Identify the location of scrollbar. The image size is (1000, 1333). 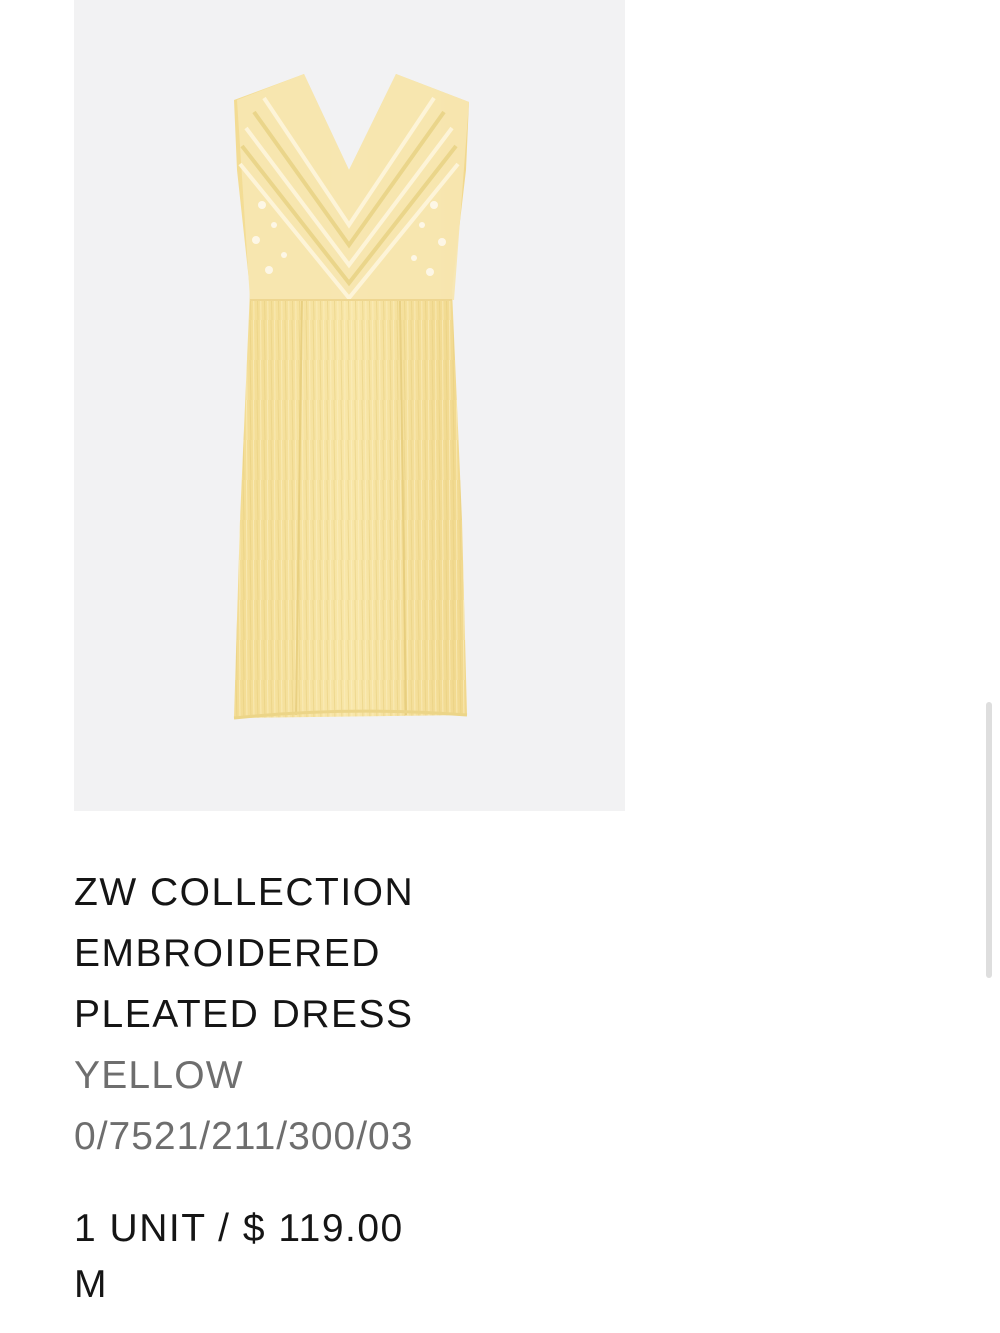
(989, 840).